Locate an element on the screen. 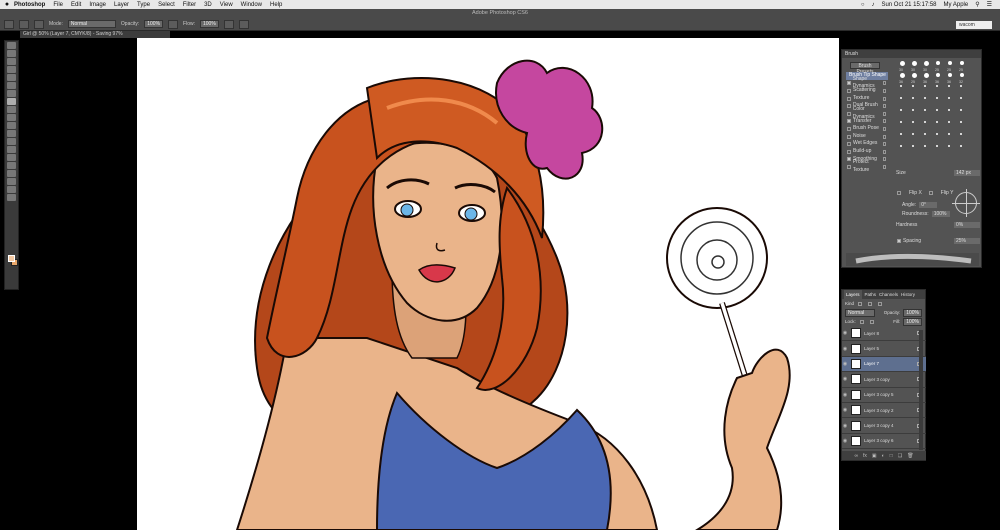  pen-tool-icon is located at coordinates (11, 157).